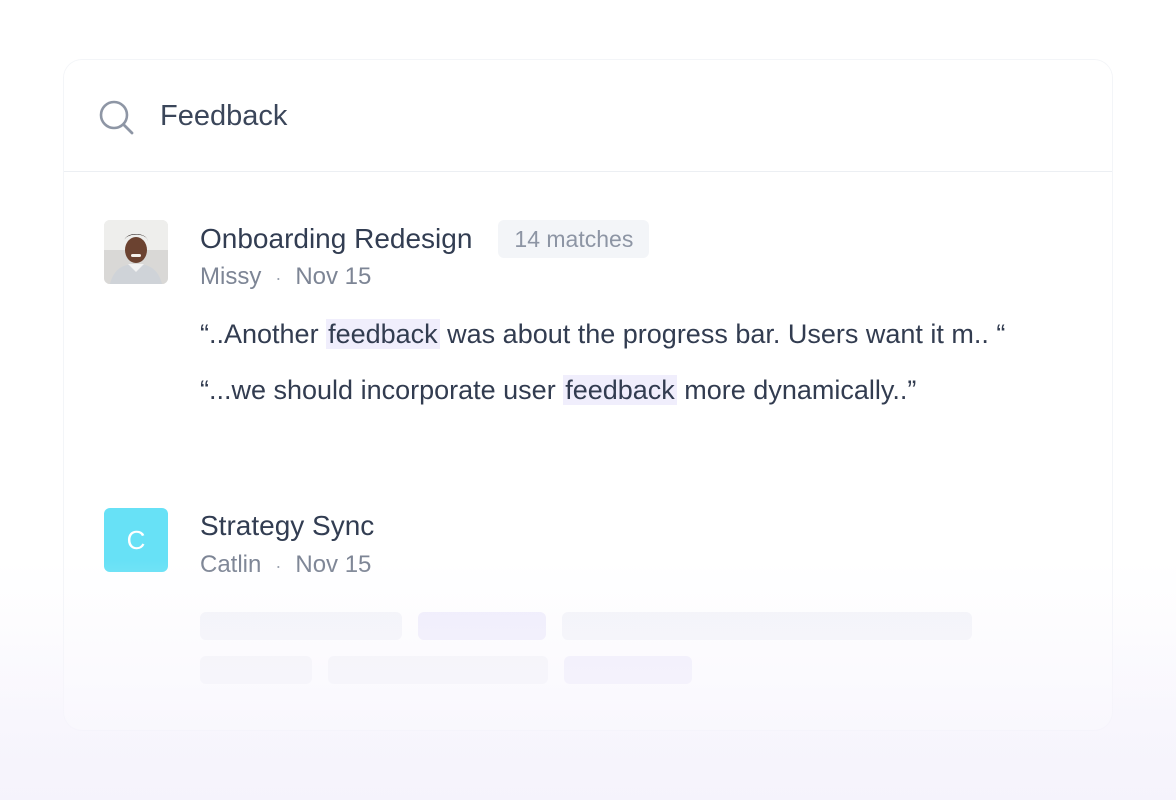  Describe the element at coordinates (382, 390) in the screenshot. I see `snippet-text: “...we should incorporate user` at that location.